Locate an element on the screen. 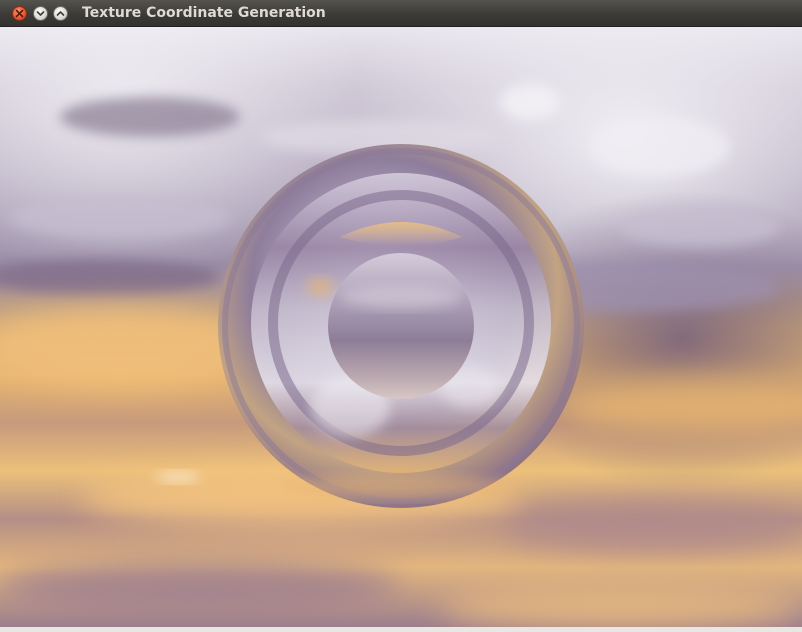  close-icon is located at coordinates (19, 13).